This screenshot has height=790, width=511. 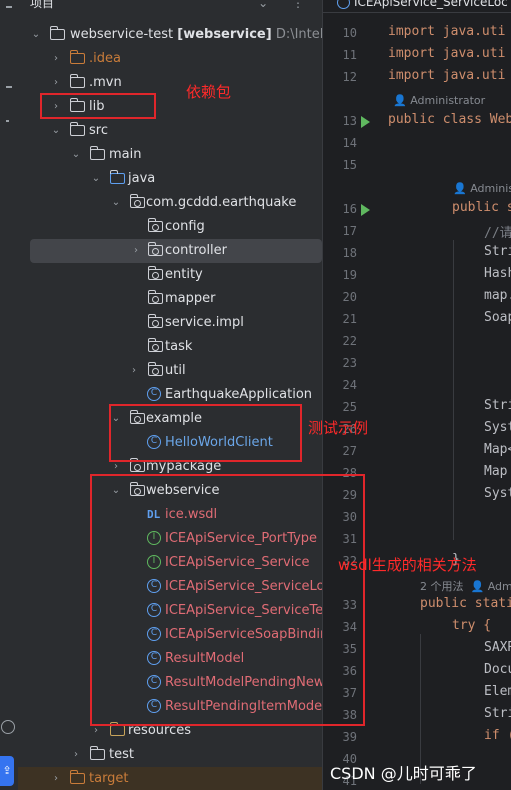 I want to click on code-line: //请, so click(x=497, y=231).